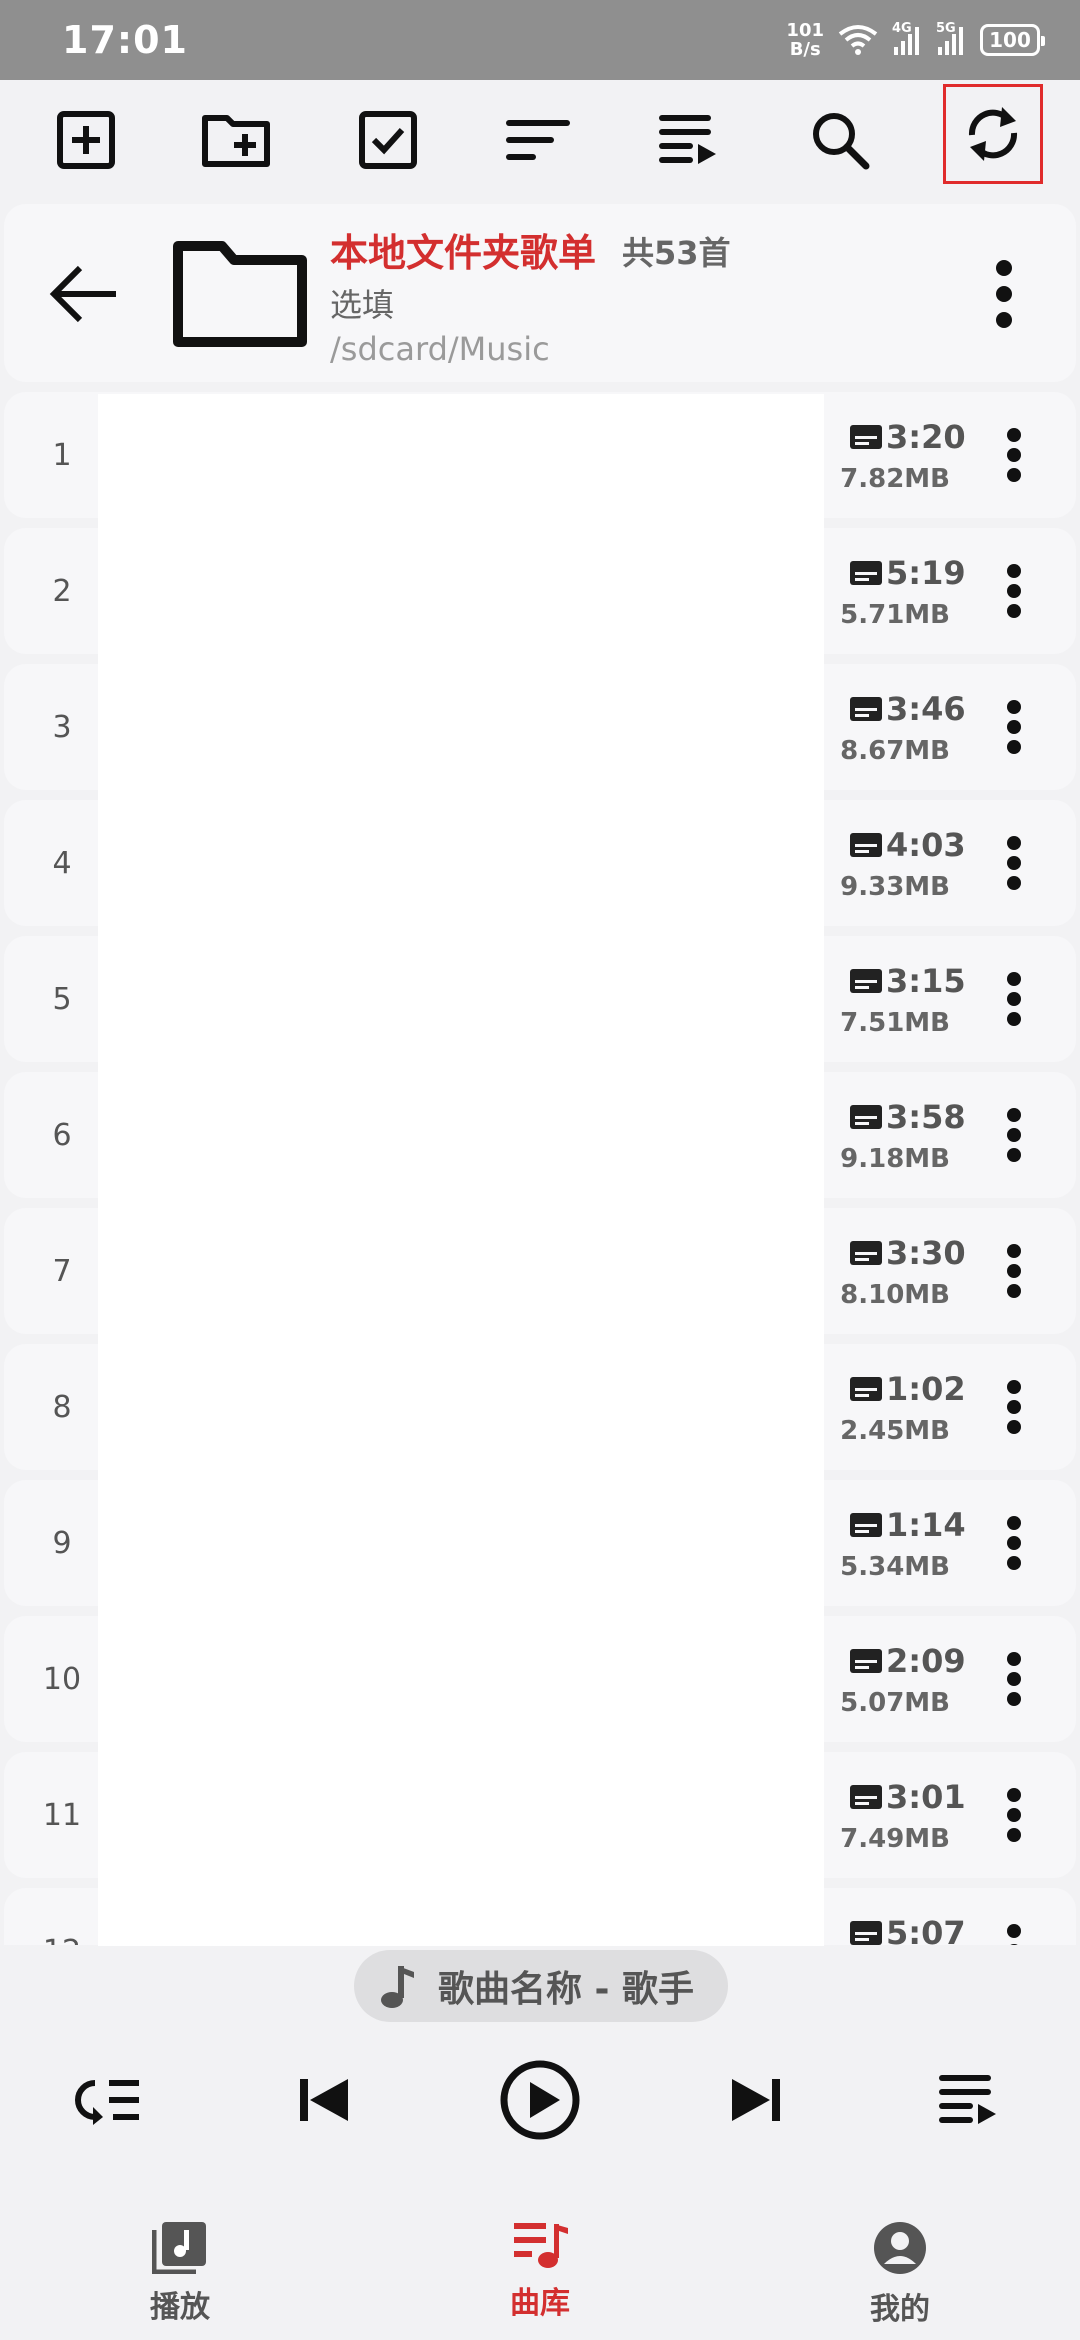  What do you see at coordinates (179, 2248) in the screenshot?
I see `album-icon` at bounding box center [179, 2248].